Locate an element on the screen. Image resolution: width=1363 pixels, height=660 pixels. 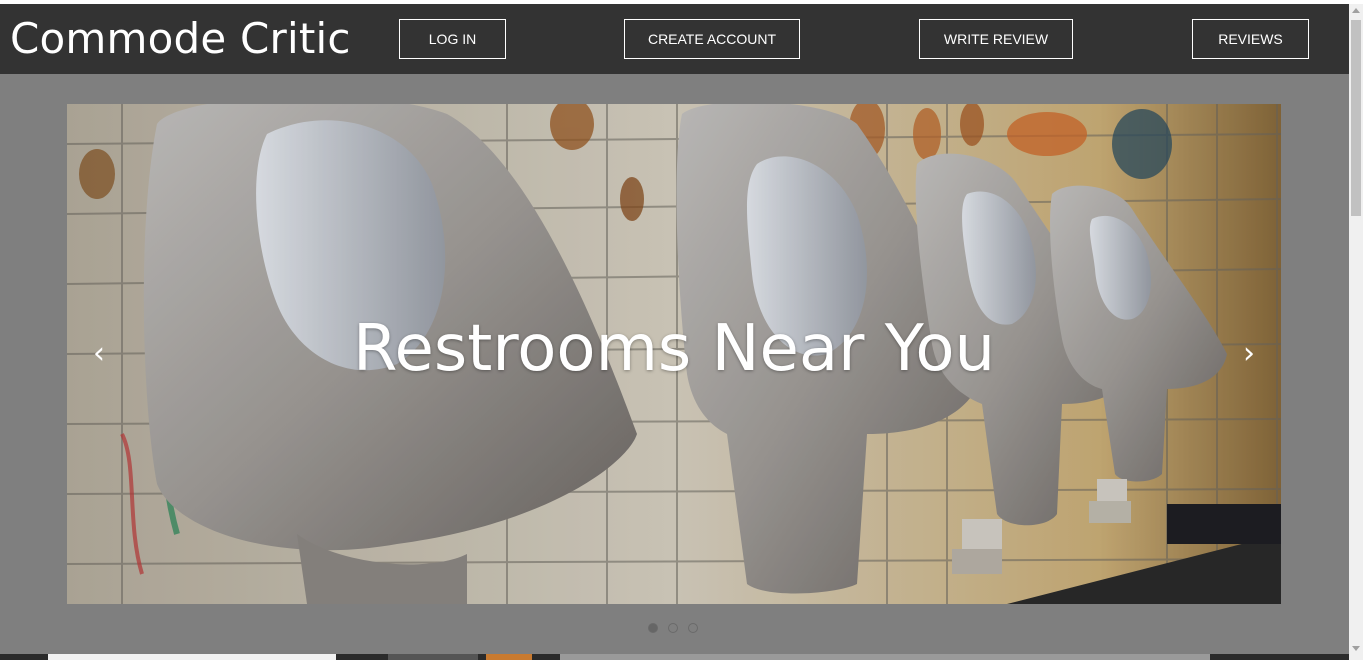
scrollbar-thumb is located at coordinates (1356, 118).